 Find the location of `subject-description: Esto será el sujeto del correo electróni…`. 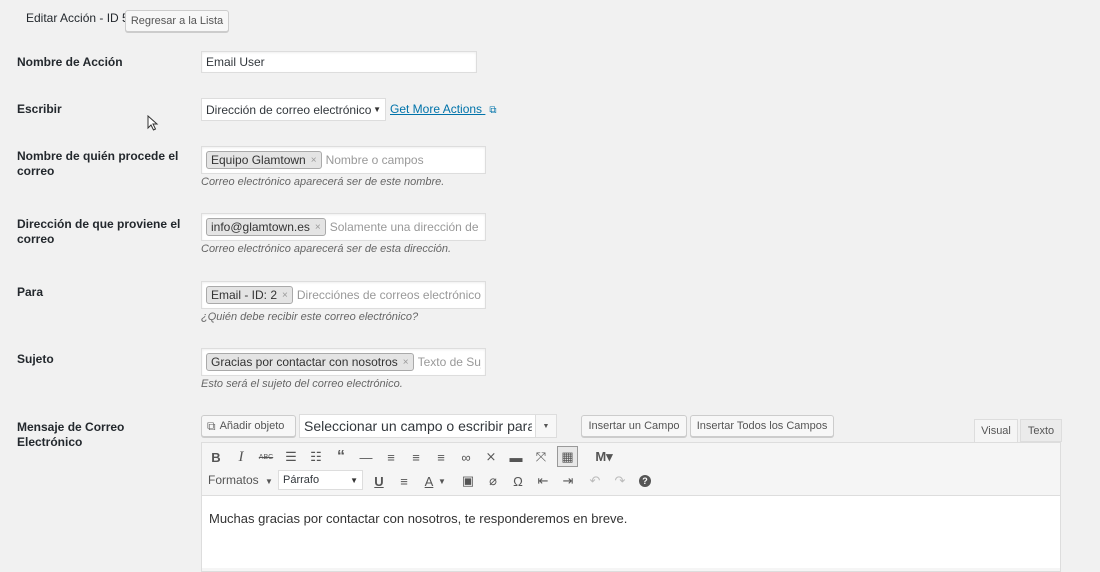

subject-description: Esto será el sujeto del correo electróni… is located at coordinates (302, 384).